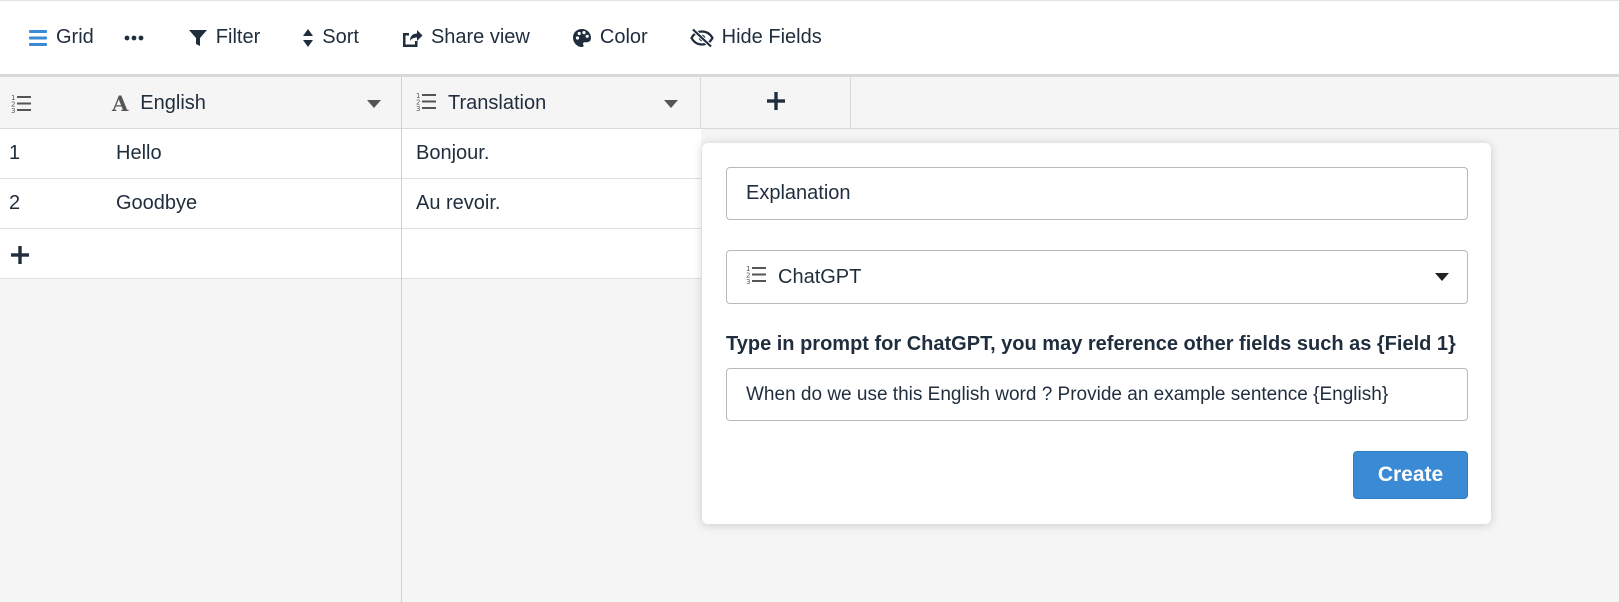 The width and height of the screenshot is (1619, 602). What do you see at coordinates (15, 203) in the screenshot?
I see `row-number: 2` at bounding box center [15, 203].